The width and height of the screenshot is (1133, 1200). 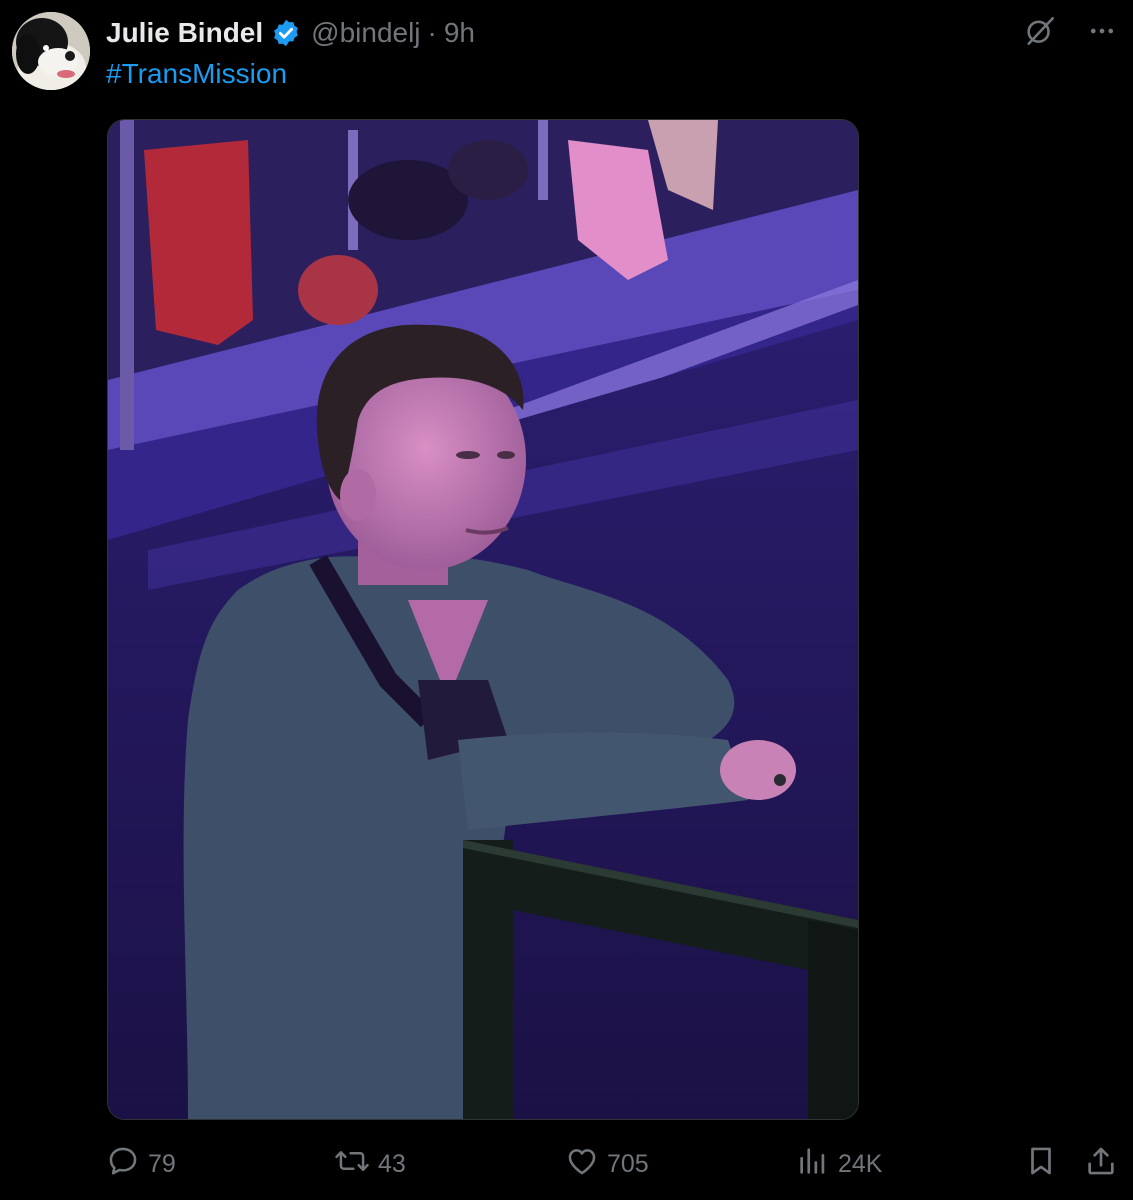 What do you see at coordinates (141, 1164) in the screenshot?
I see `reply-button: 79` at bounding box center [141, 1164].